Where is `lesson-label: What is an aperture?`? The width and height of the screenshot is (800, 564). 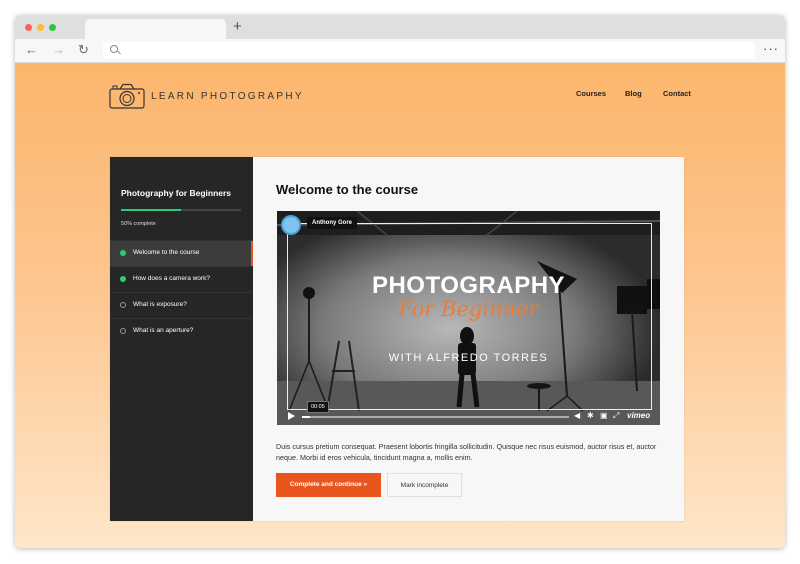 lesson-label: What is an aperture? is located at coordinates (163, 330).